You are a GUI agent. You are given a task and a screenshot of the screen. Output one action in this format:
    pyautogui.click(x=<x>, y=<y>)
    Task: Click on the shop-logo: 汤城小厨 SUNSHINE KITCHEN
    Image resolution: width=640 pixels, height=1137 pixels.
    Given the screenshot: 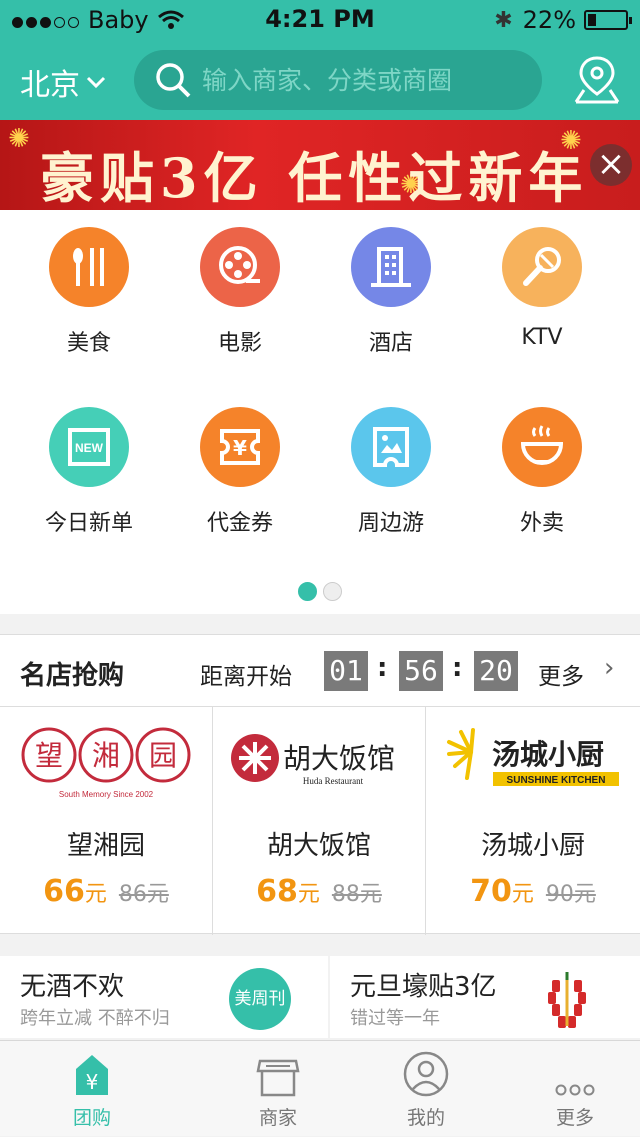 What is the action you would take?
    pyautogui.click(x=533, y=762)
    